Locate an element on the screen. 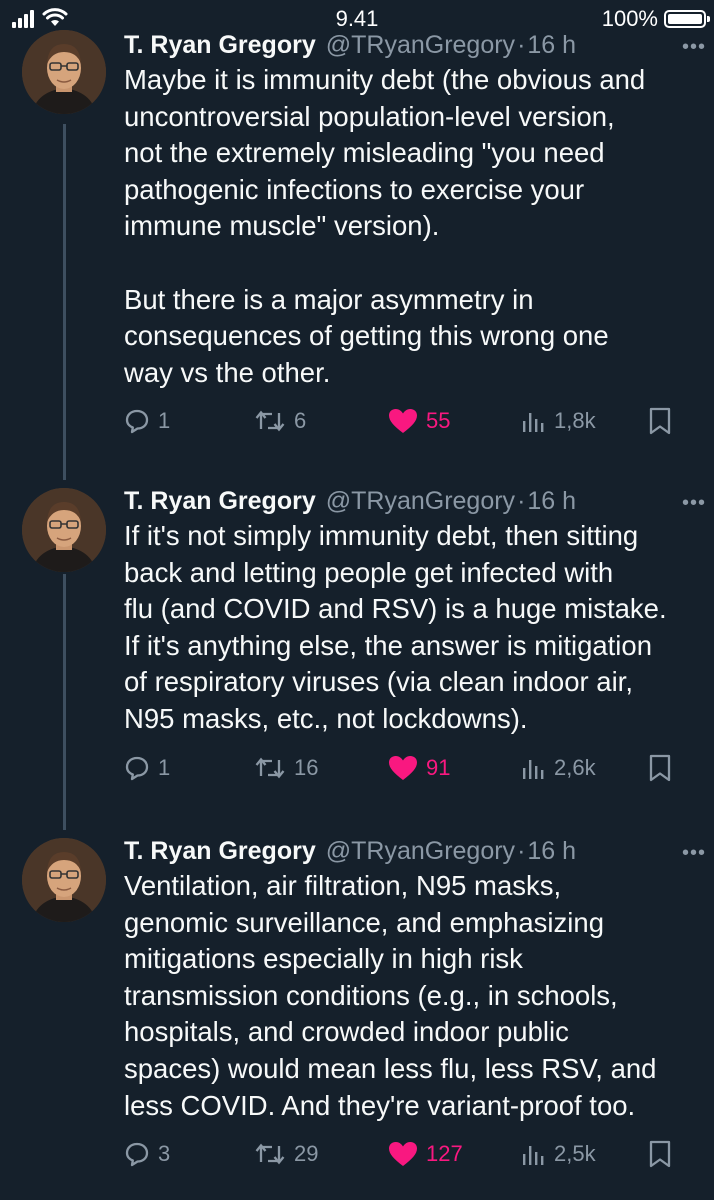 This screenshot has height=1200, width=714. battery-level is located at coordinates (685, 19).